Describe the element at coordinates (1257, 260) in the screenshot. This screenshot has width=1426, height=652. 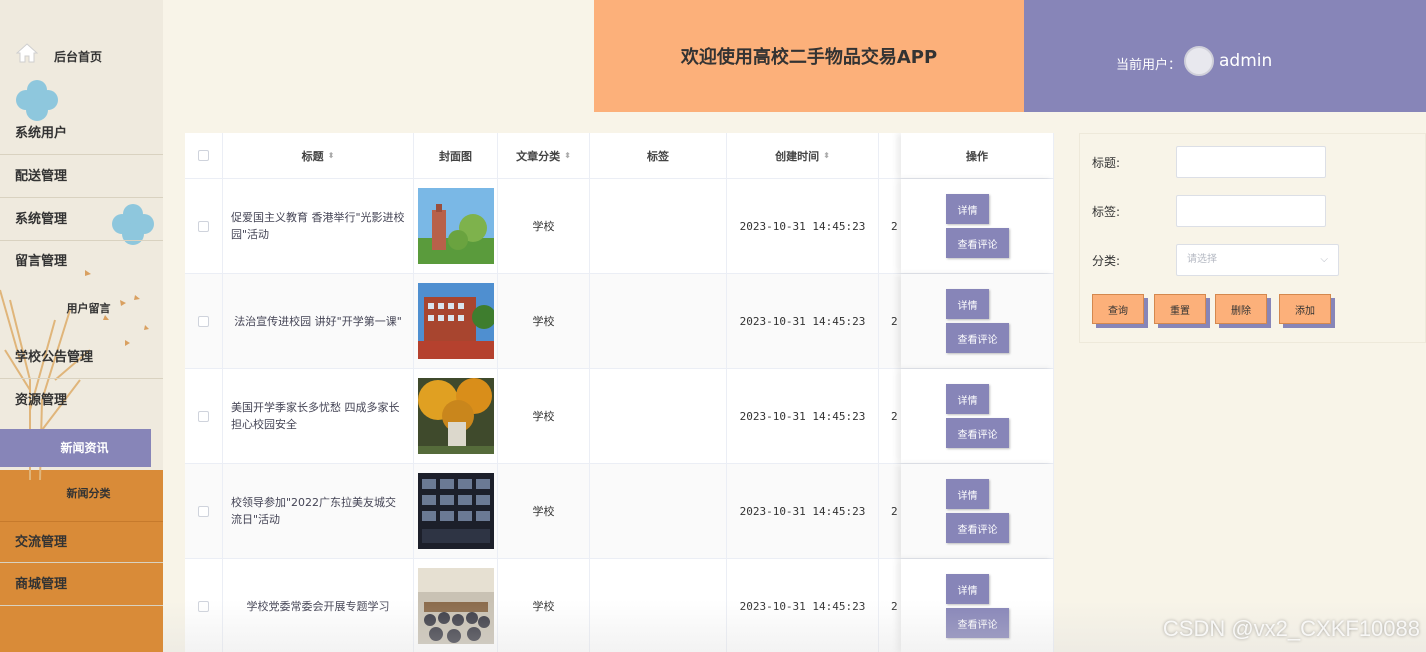
I see `category-select: 请选择 ⌵` at that location.